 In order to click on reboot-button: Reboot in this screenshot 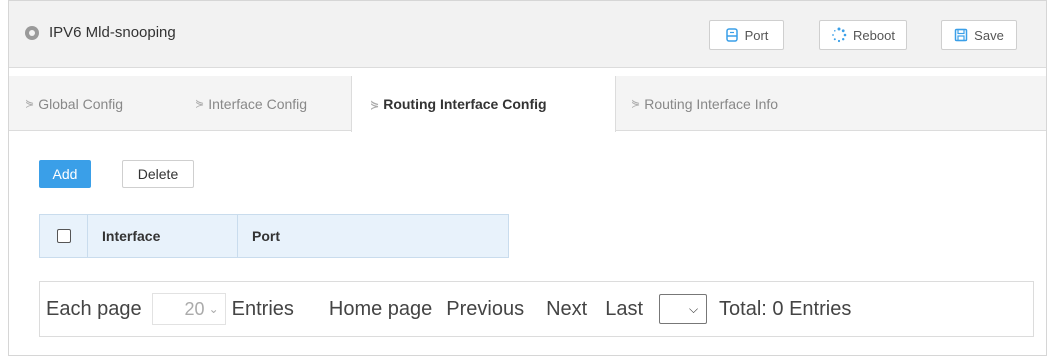, I will do `click(863, 35)`.